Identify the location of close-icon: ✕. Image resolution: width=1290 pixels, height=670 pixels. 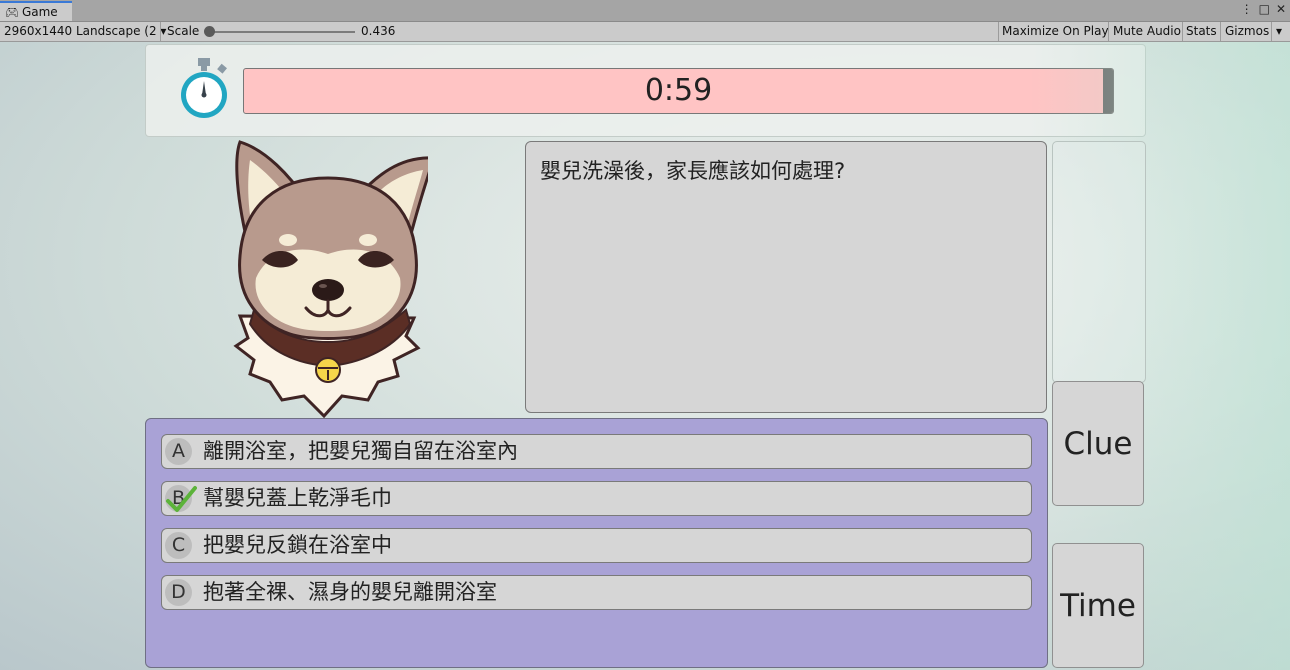
(1281, 9).